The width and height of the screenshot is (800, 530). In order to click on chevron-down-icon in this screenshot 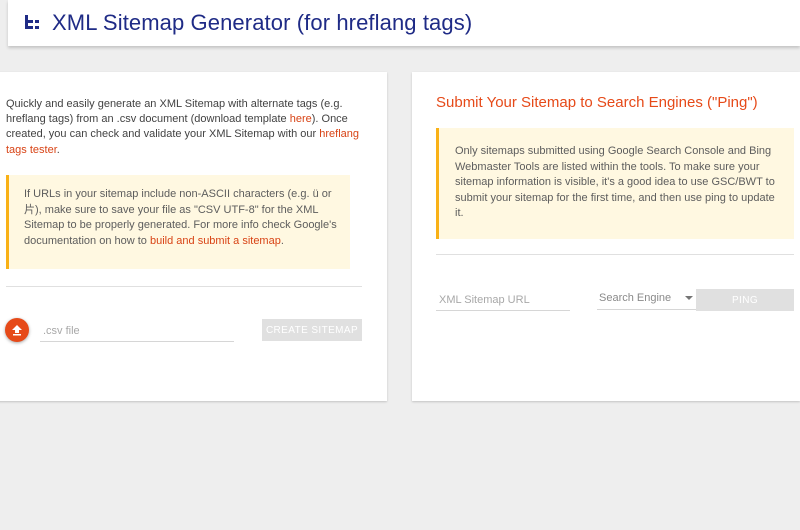, I will do `click(689, 298)`.